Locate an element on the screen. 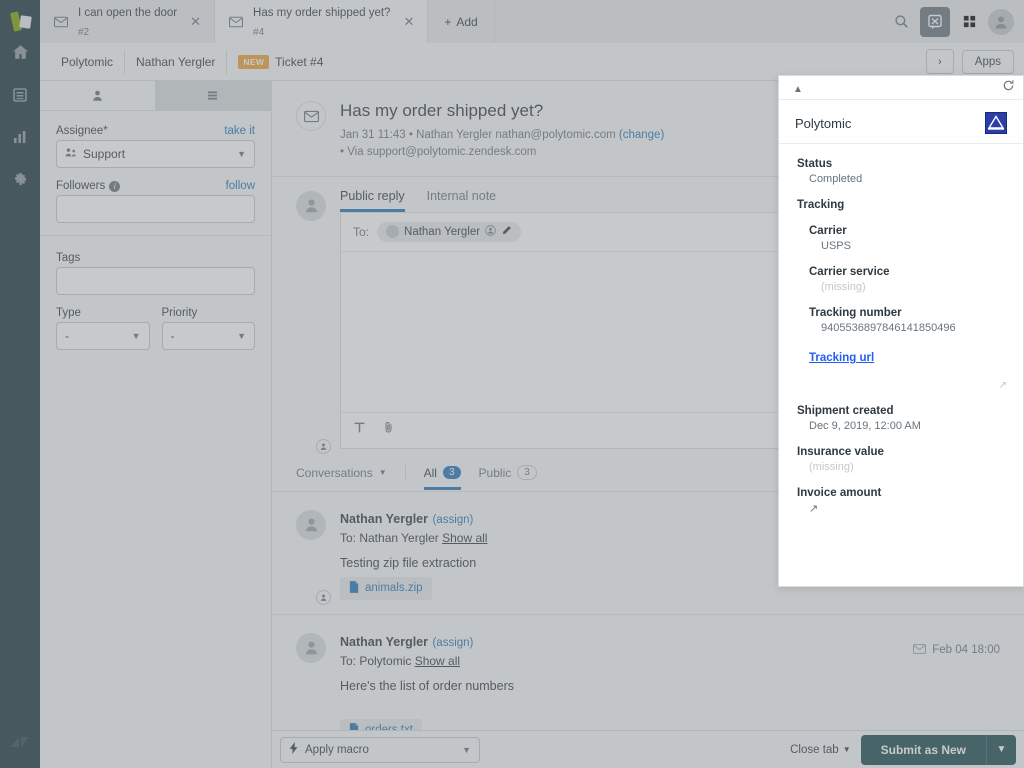  priority-select: - ▼ is located at coordinates (208, 336).